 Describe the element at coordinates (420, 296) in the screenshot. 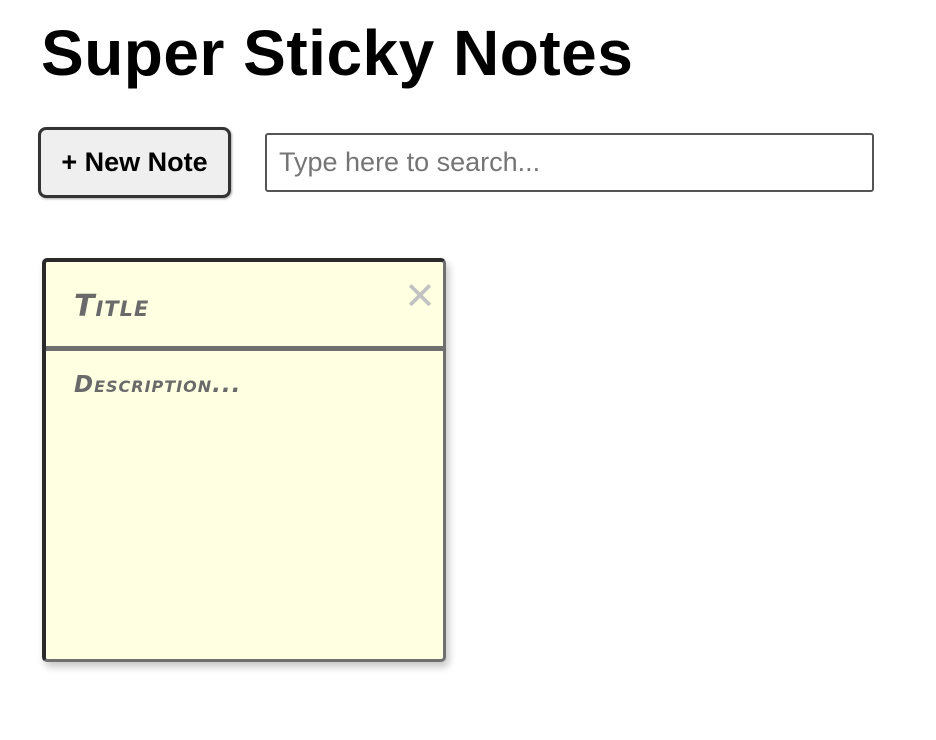

I see `close-icon: ✕` at that location.